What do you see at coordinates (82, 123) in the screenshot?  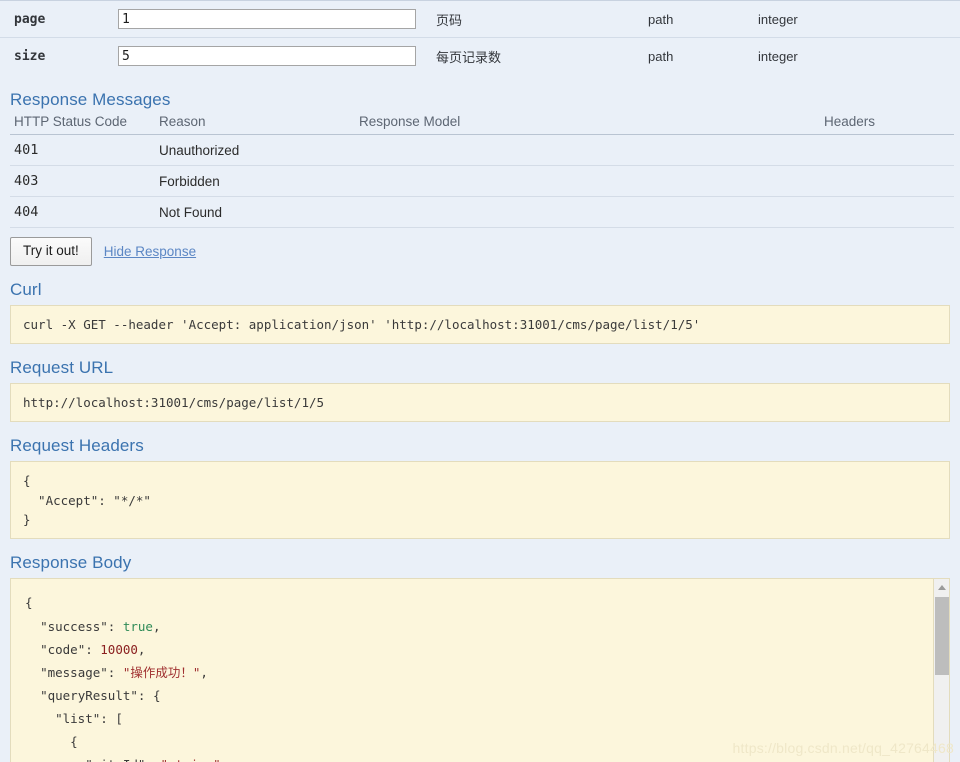 I see `column-header-status-code: HTTP Status Code` at bounding box center [82, 123].